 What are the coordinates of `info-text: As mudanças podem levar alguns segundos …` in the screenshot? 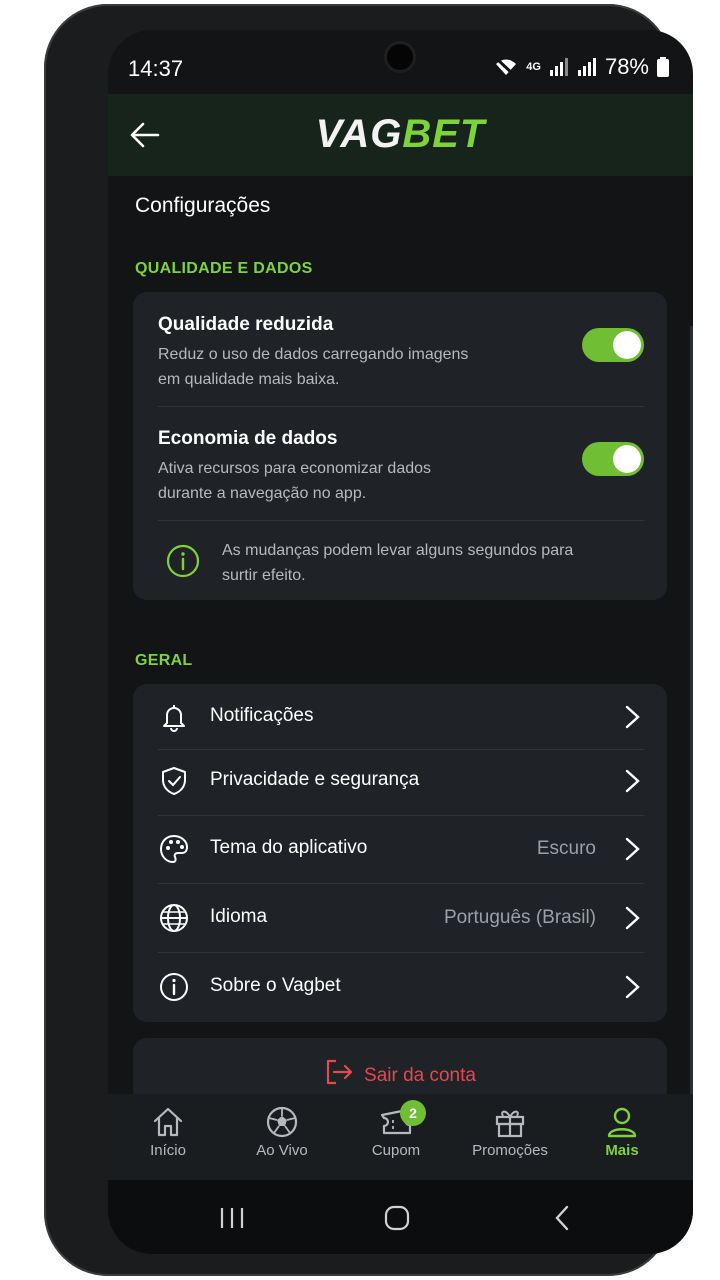 It's located at (398, 563).